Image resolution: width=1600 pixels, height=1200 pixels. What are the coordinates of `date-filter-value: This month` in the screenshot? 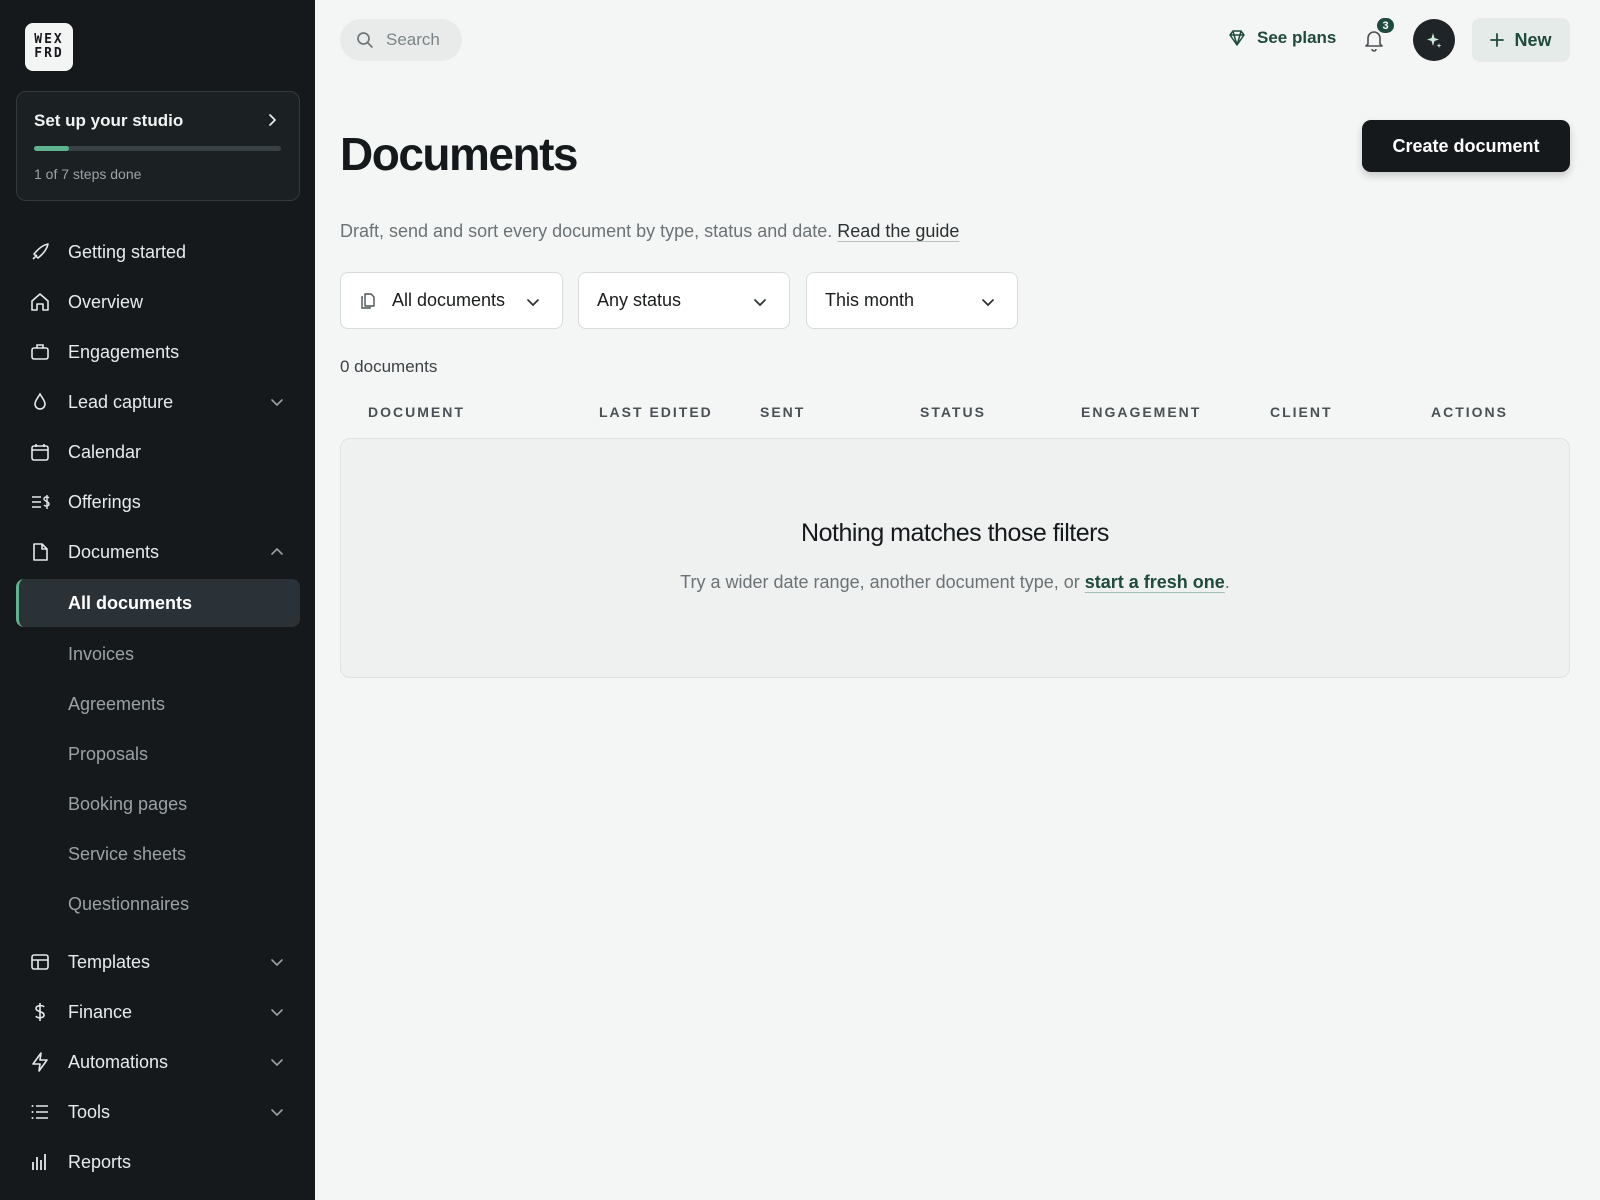 It's located at (870, 300).